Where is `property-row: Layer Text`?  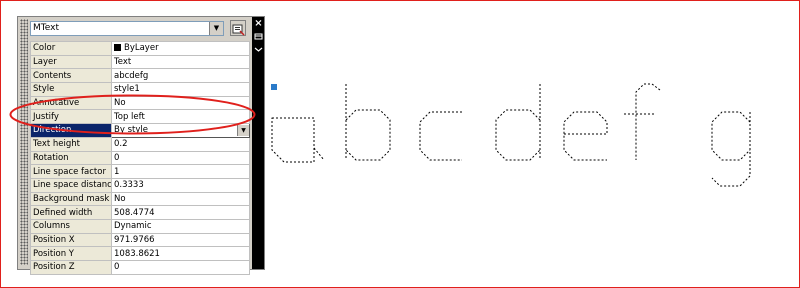
property-row: Layer Text is located at coordinates (140, 62).